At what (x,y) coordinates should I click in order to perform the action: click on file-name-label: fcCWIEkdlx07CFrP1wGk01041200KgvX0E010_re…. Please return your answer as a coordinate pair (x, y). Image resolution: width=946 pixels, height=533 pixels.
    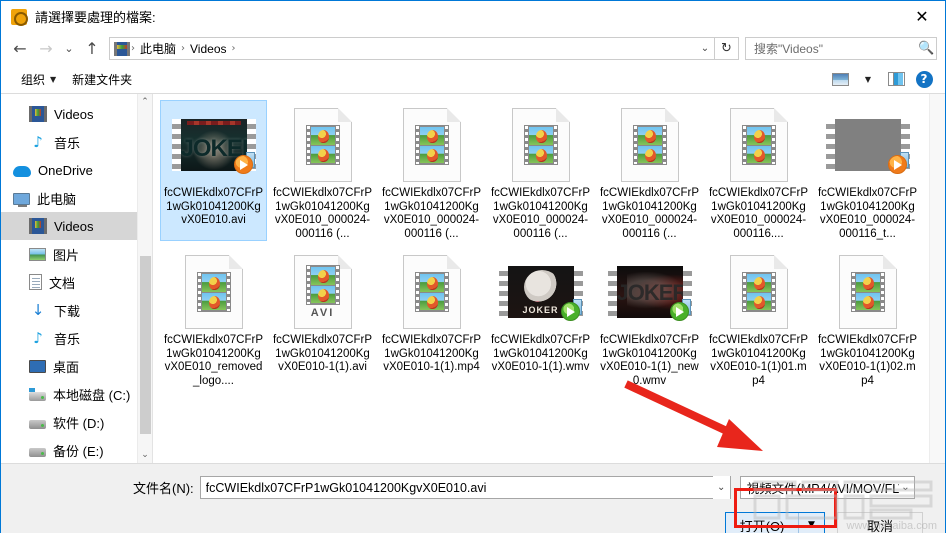
    Looking at the image, I should click on (213, 360).